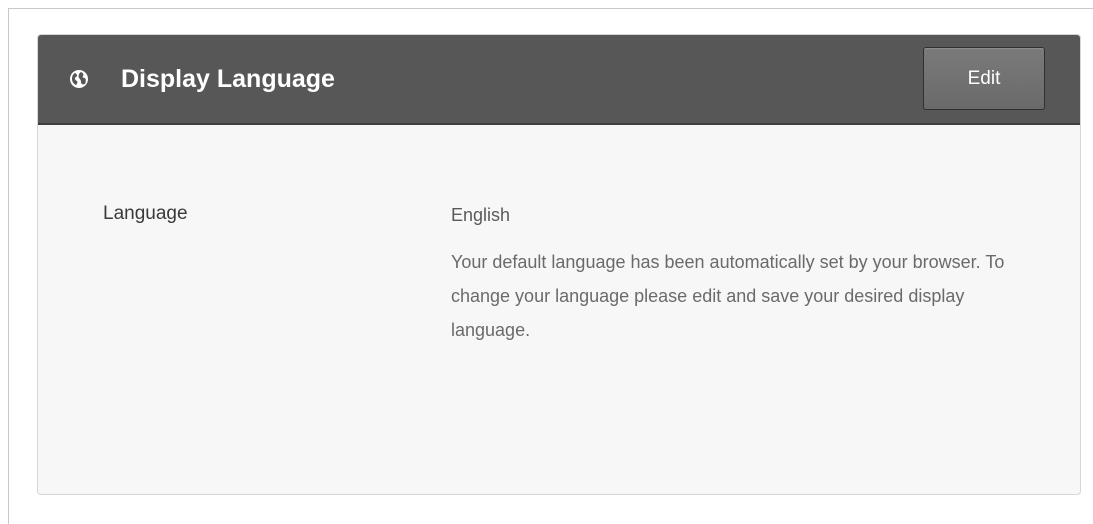 The width and height of the screenshot is (1093, 524). I want to click on panel-title: Display Language, so click(228, 79).